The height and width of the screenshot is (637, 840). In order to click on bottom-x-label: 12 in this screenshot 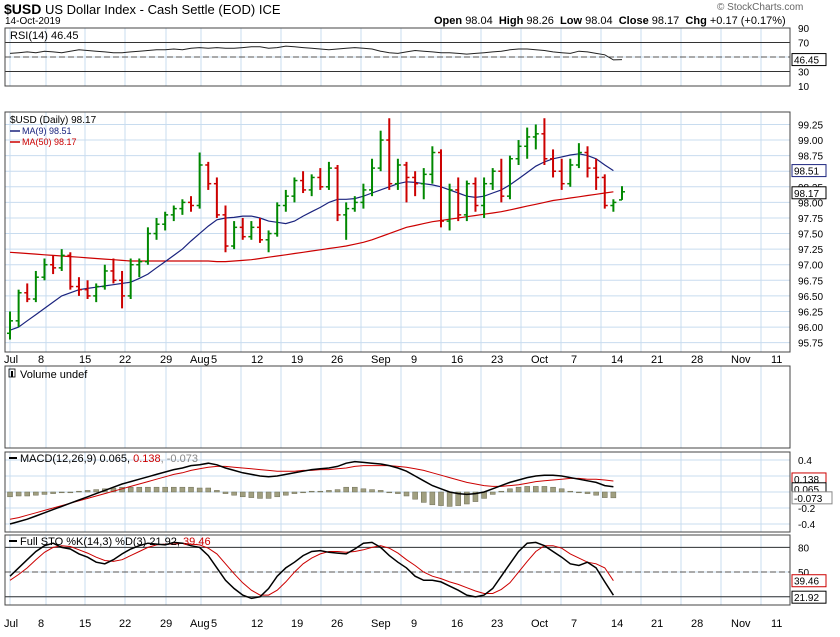, I will do `click(257, 624)`.